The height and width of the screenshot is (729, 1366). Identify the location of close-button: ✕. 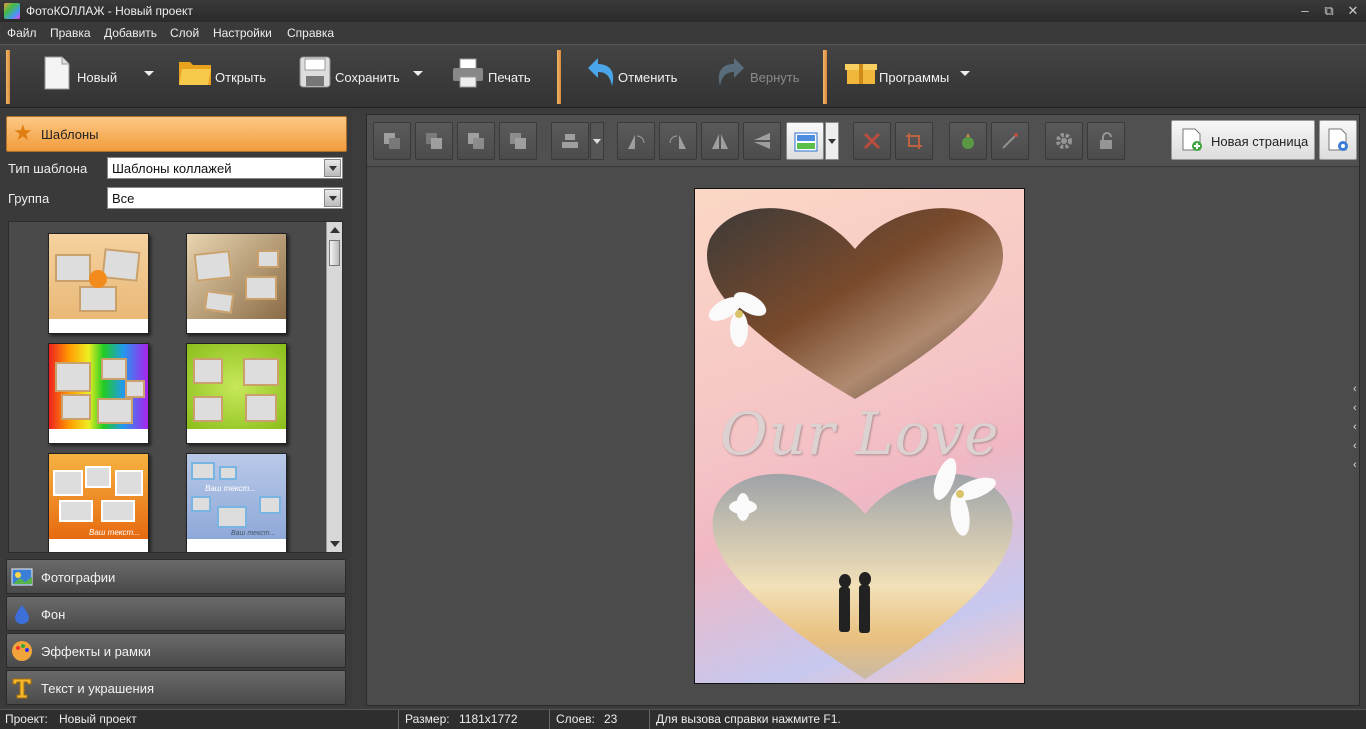
(1353, 11).